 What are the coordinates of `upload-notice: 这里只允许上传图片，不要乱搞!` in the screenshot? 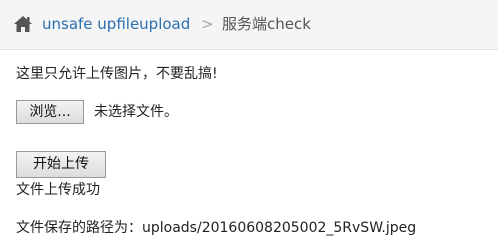 It's located at (117, 74).